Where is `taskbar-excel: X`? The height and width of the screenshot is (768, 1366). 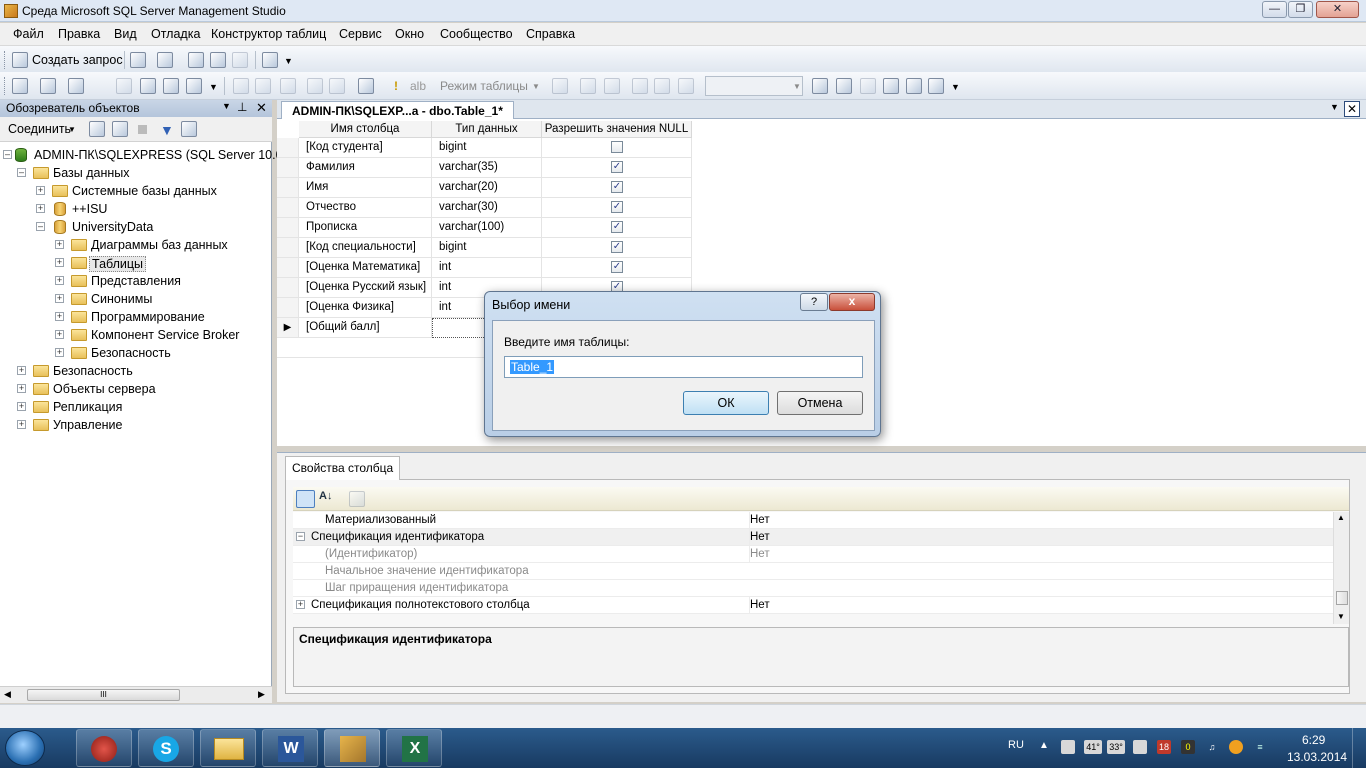
taskbar-excel: X is located at coordinates (414, 748).